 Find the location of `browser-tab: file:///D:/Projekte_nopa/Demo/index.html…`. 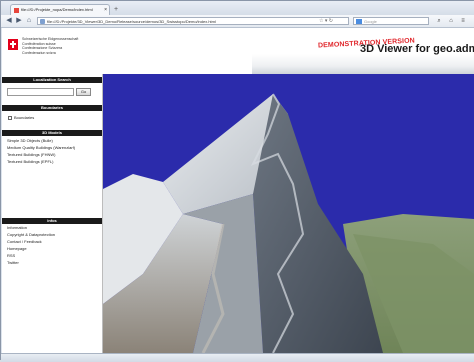

browser-tab: file:///D:/Projekte_nopa/Demo/index.html… is located at coordinates (60, 9).